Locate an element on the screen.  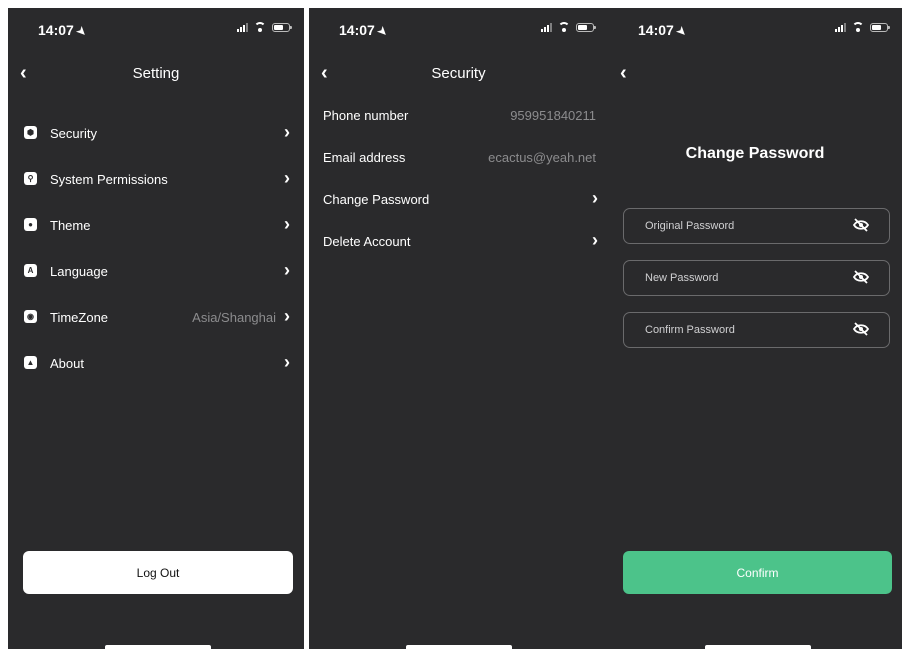
timezone-value: Asia/Shanghai is located at coordinates (234, 317).